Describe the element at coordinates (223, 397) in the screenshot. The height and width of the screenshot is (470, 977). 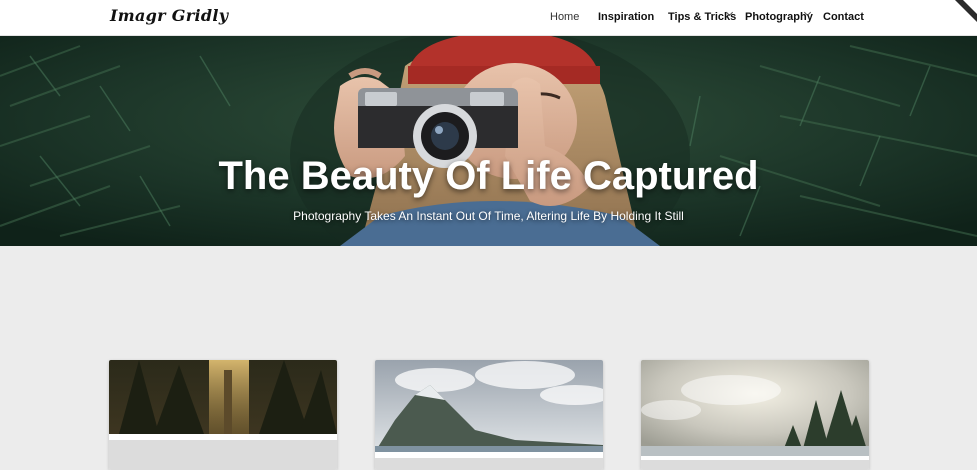
I see `forest-sunlight-photo` at that location.